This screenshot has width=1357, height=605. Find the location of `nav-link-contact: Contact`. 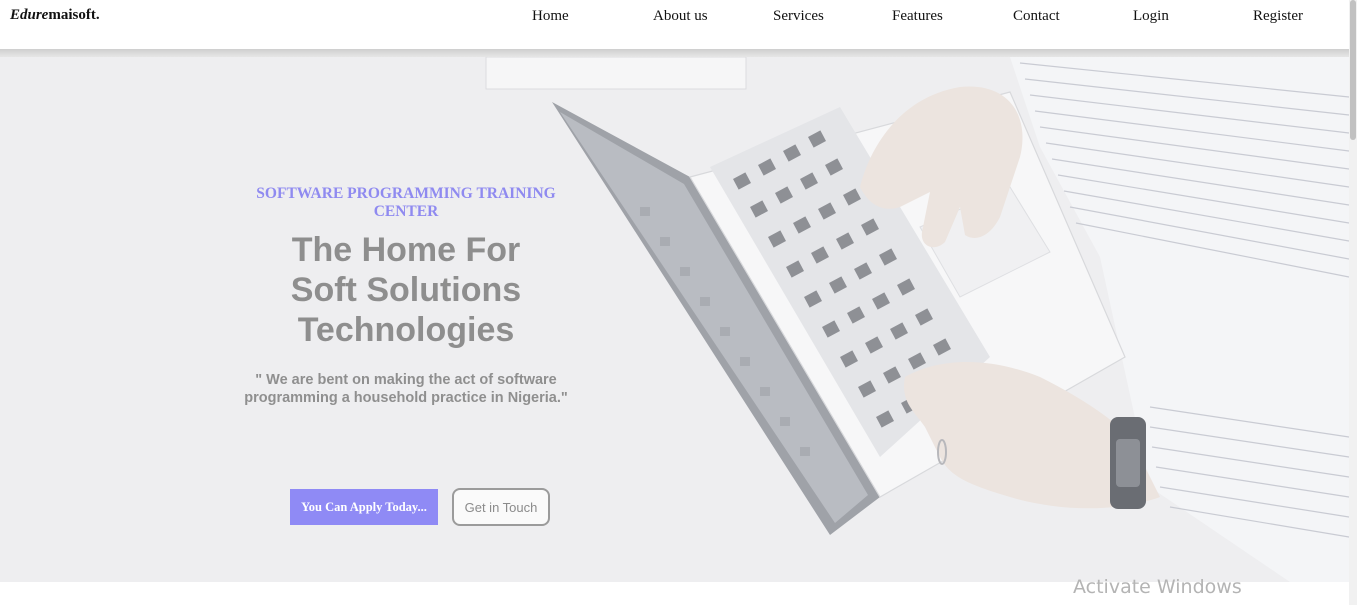

nav-link-contact: Contact is located at coordinates (1036, 16).